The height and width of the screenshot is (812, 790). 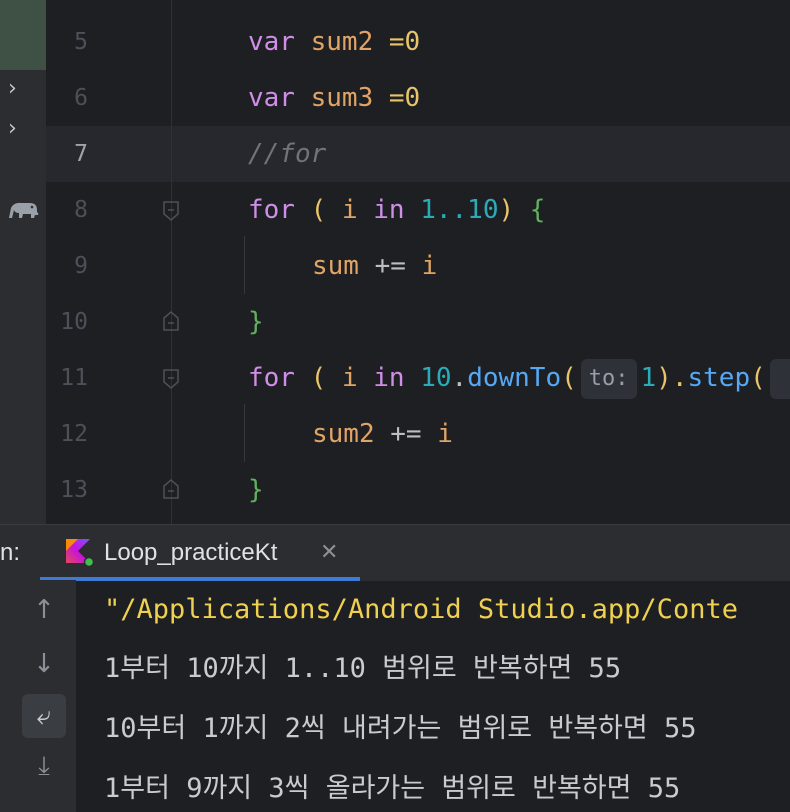 What do you see at coordinates (81, 42) in the screenshot?
I see `line-number: 5` at bounding box center [81, 42].